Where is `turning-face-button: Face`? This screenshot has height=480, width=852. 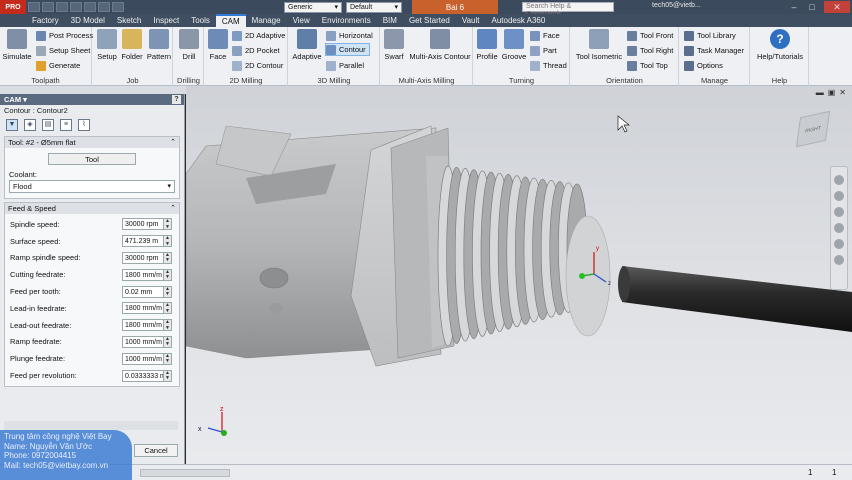 turning-face-button: Face is located at coordinates (545, 35).